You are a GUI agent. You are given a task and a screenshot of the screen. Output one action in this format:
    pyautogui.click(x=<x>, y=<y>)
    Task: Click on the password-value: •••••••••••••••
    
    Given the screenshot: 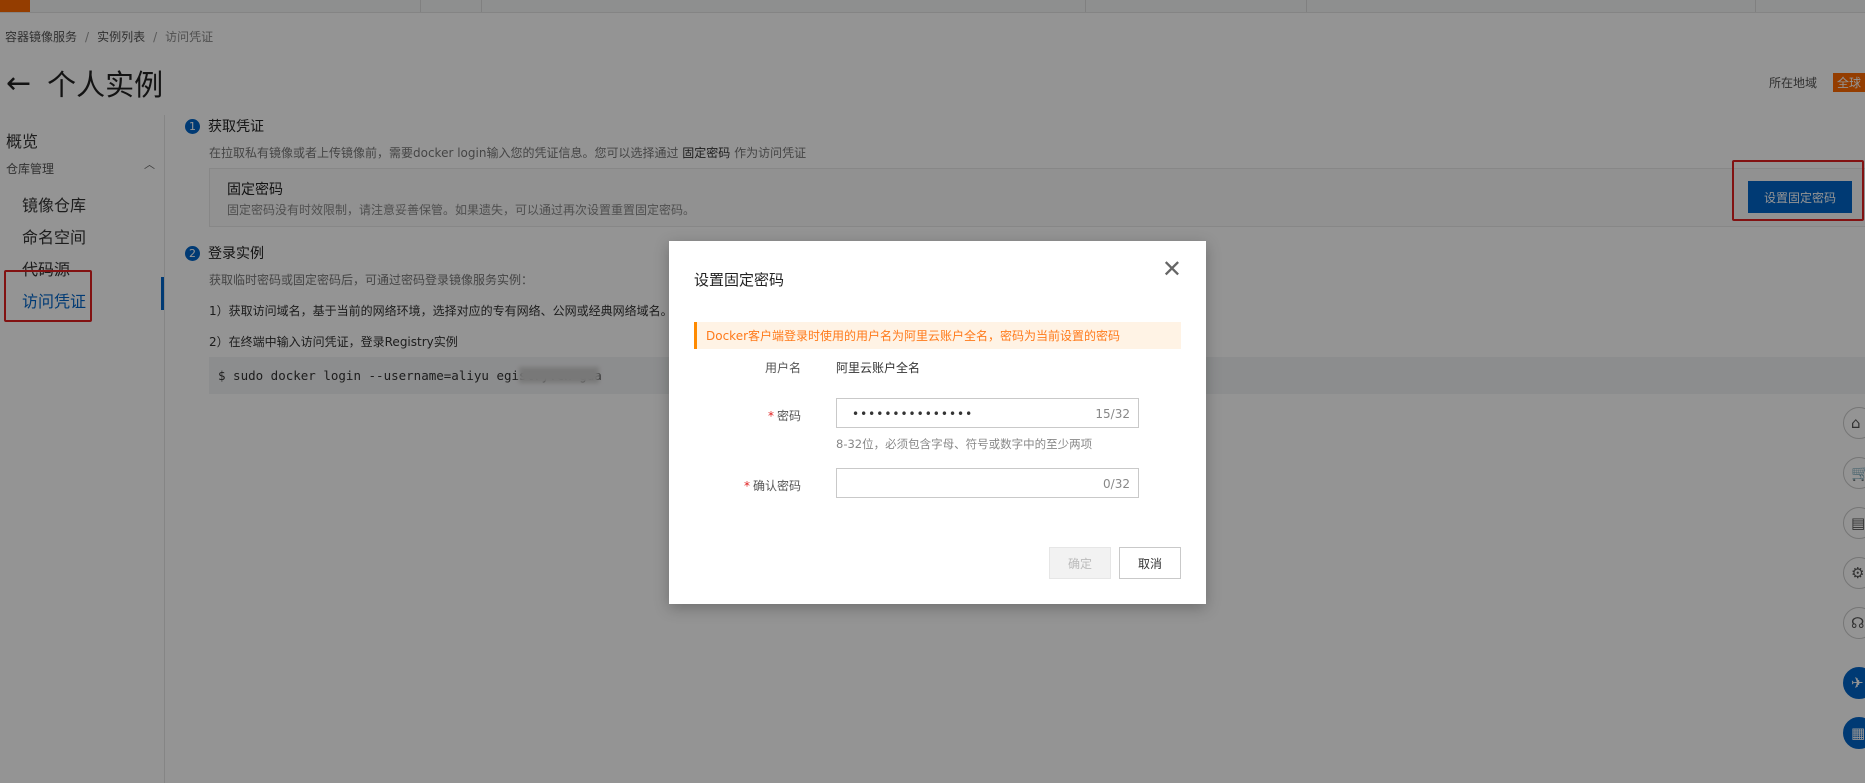 What is the action you would take?
    pyautogui.click(x=913, y=414)
    